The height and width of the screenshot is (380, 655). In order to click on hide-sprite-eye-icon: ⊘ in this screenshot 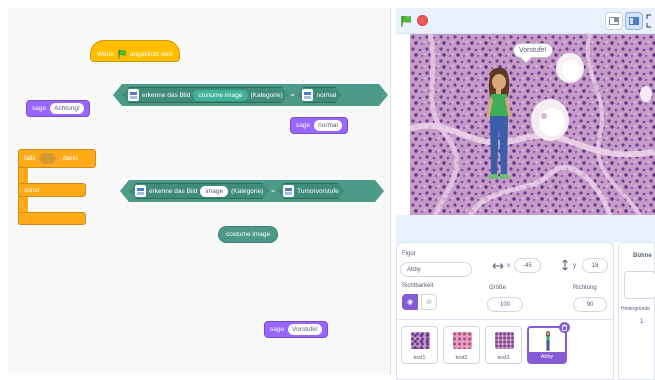, I will do `click(429, 302)`.